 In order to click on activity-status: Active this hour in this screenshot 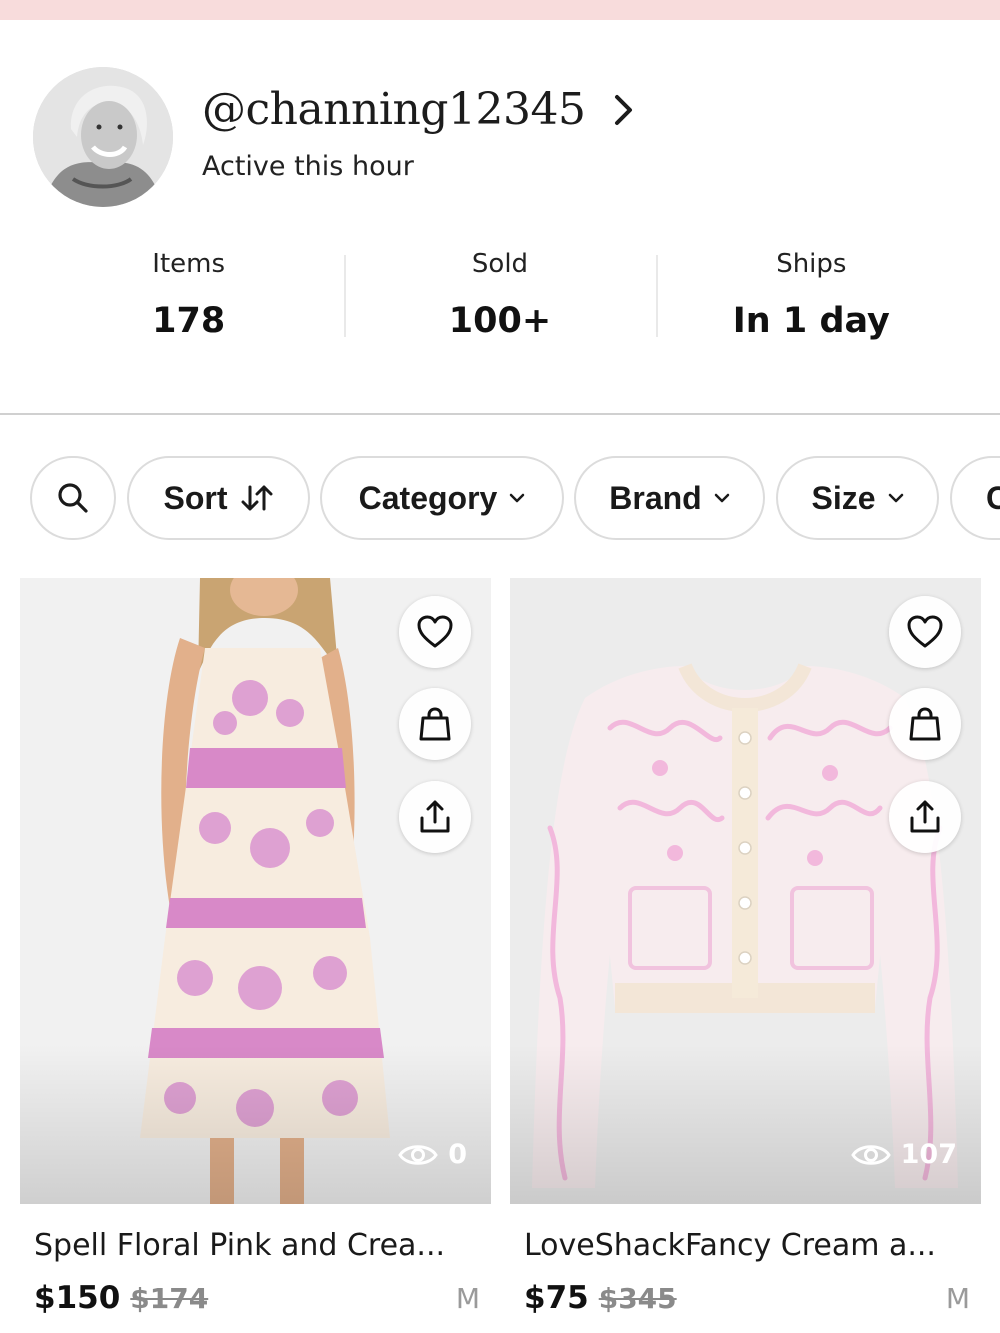, I will do `click(308, 166)`.